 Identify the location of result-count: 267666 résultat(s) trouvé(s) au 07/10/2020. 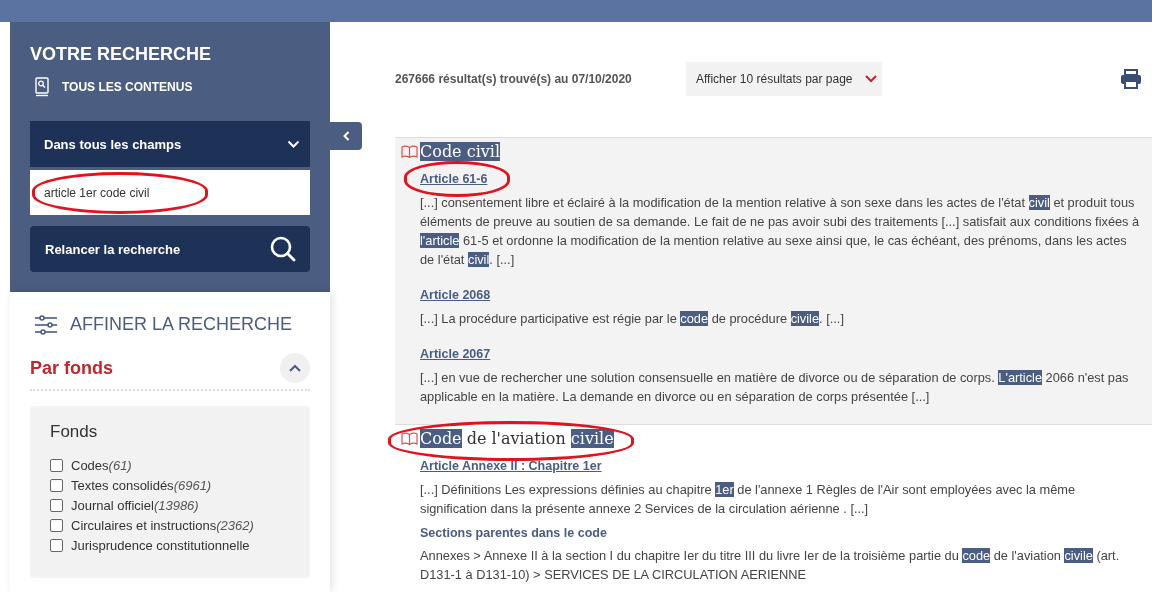
(514, 79).